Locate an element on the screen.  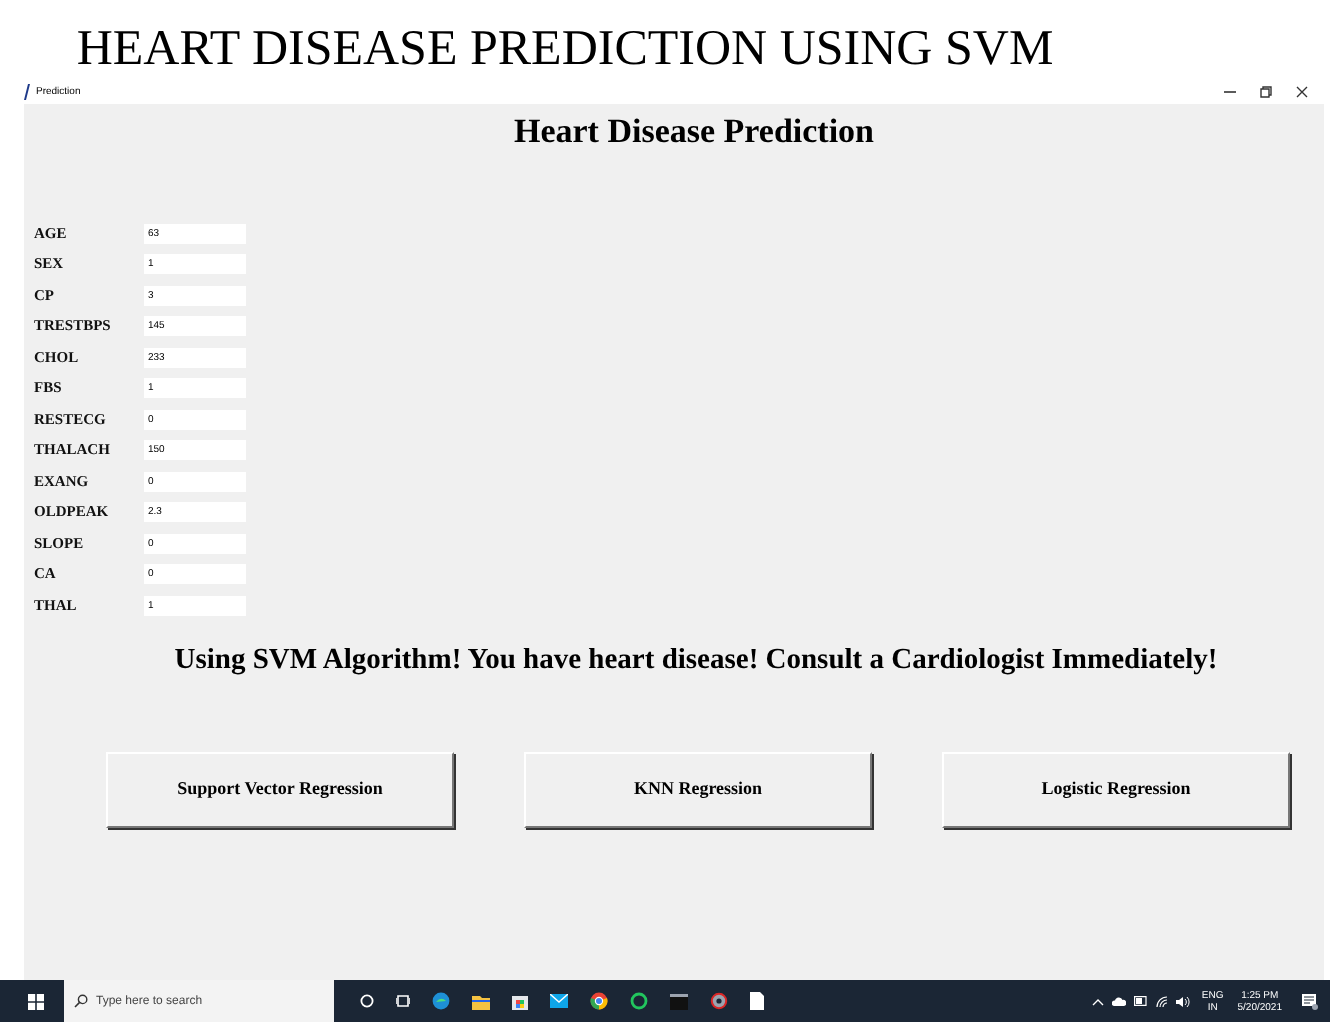
page-title: HEART DISEASE PREDICTION USING SVM is located at coordinates (566, 50).